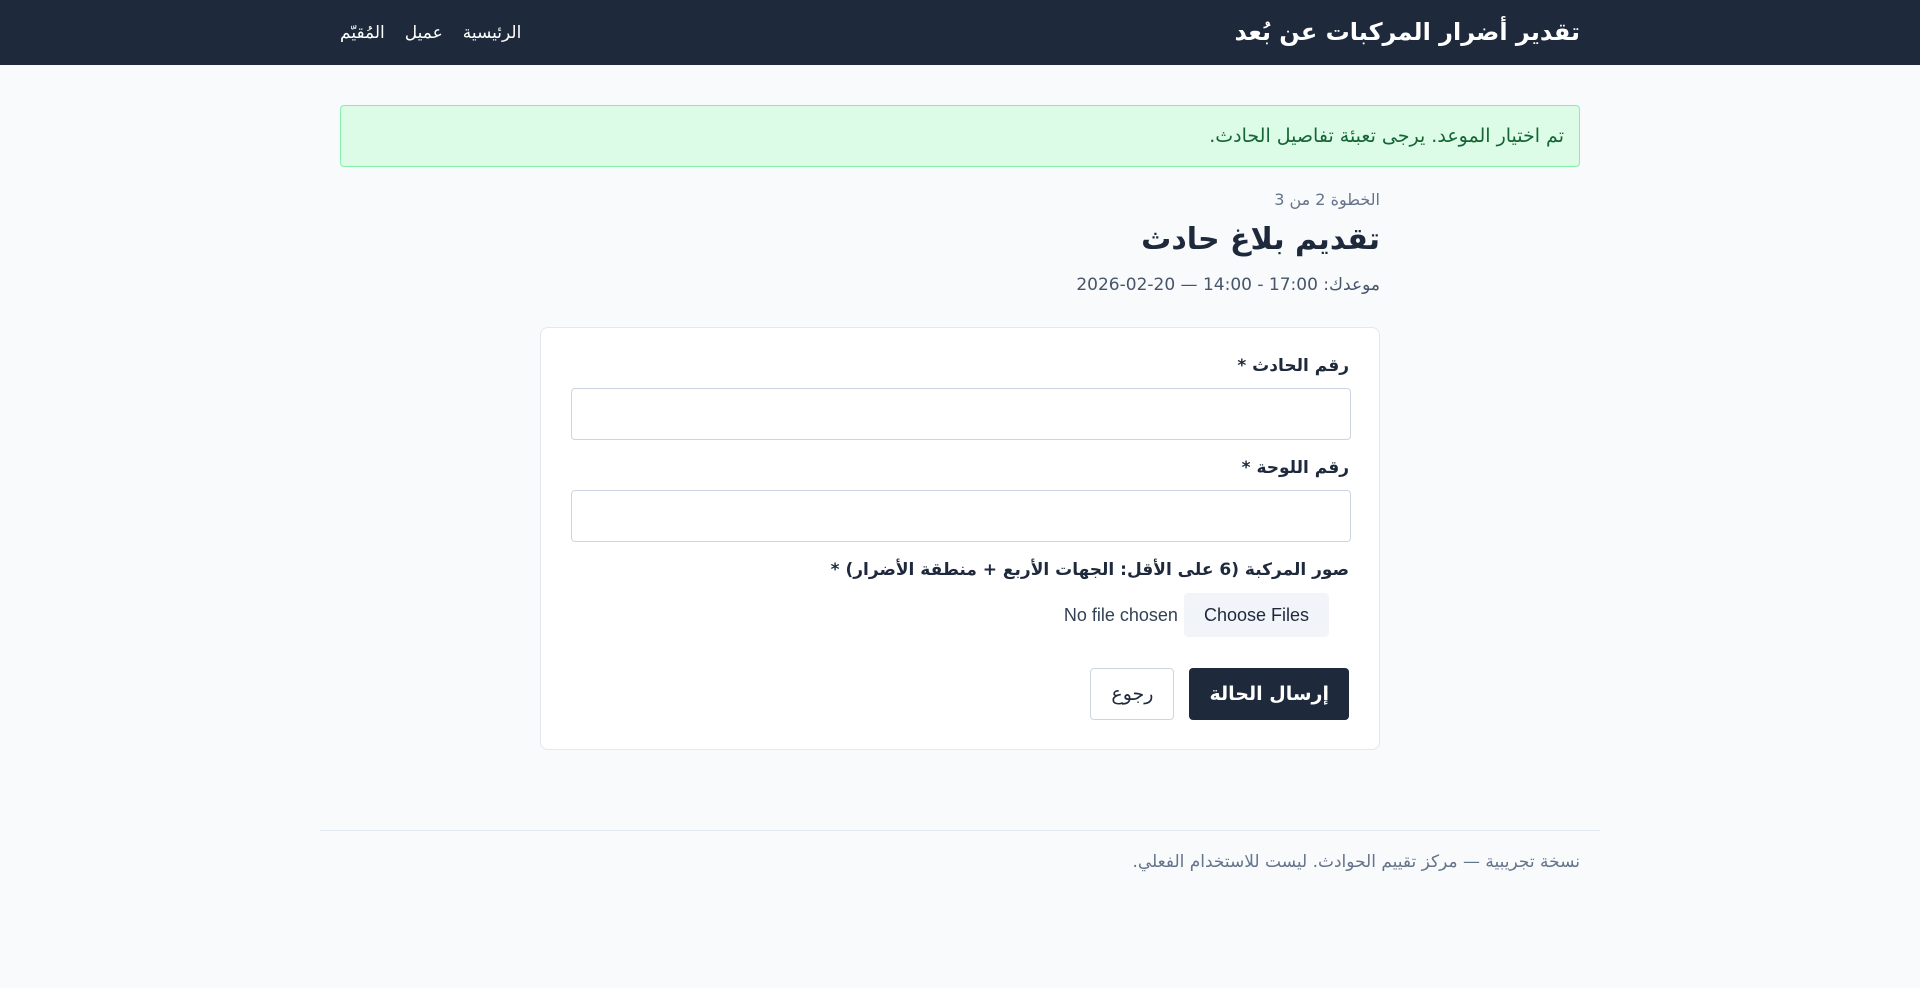  Describe the element at coordinates (1293, 366) in the screenshot. I see `accident-number-label: رقم الحادث *` at that location.